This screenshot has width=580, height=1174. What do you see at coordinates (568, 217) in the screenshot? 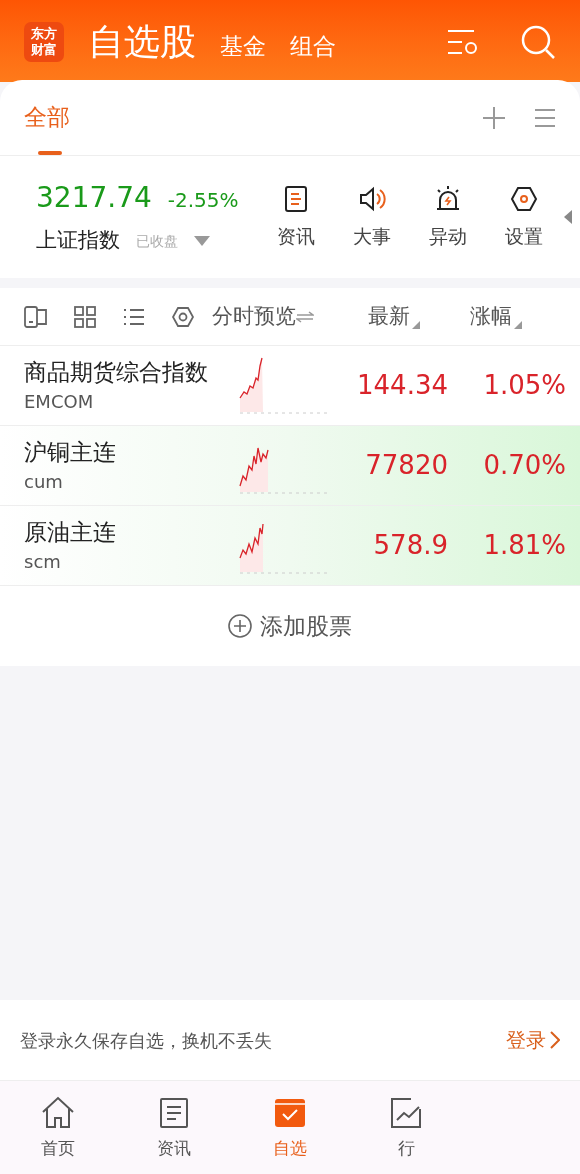
I see `collapse-icon` at bounding box center [568, 217].